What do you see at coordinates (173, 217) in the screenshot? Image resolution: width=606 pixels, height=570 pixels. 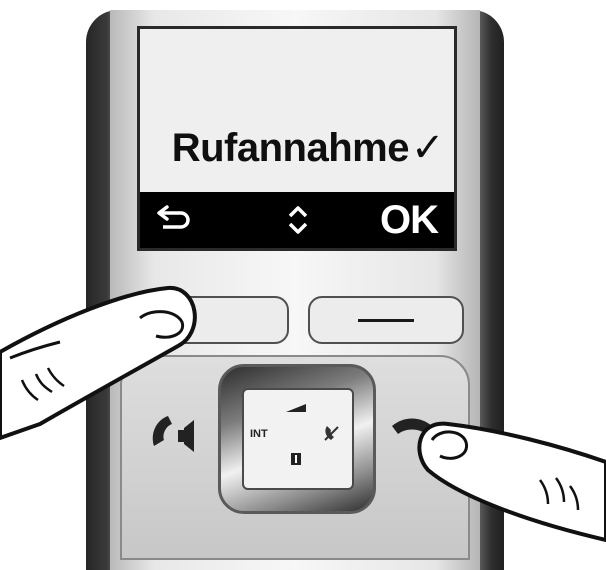 I see `back-arrow-icon` at bounding box center [173, 217].